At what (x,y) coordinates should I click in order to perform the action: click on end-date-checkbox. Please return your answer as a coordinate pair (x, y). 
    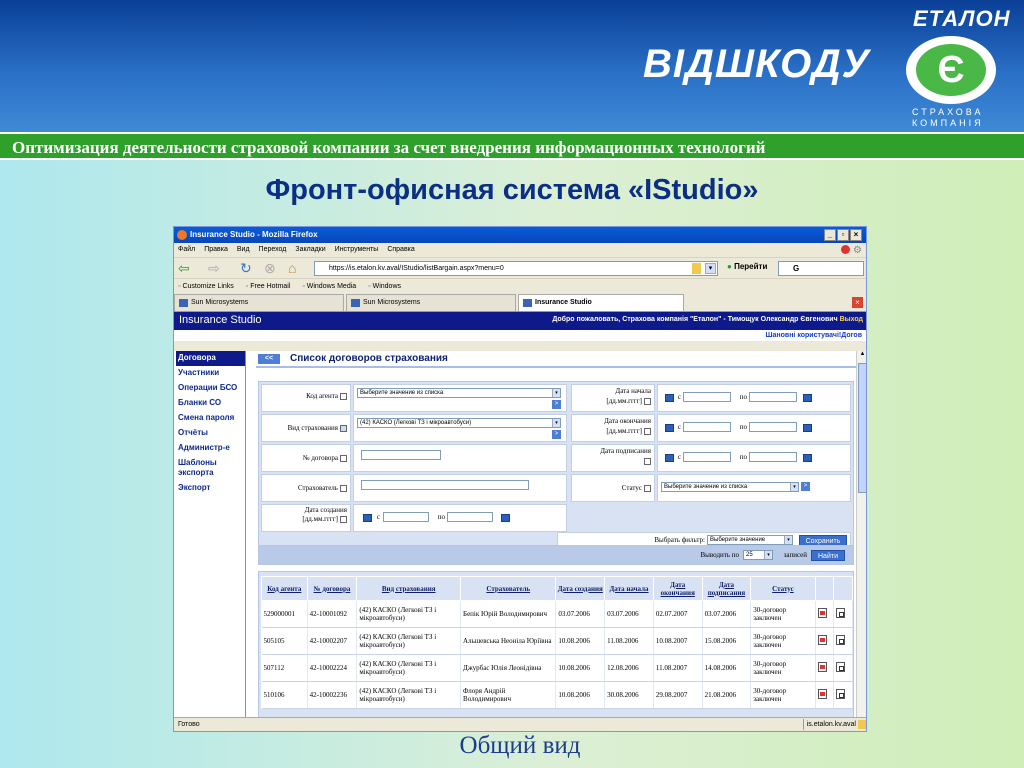
    Looking at the image, I should click on (647, 431).